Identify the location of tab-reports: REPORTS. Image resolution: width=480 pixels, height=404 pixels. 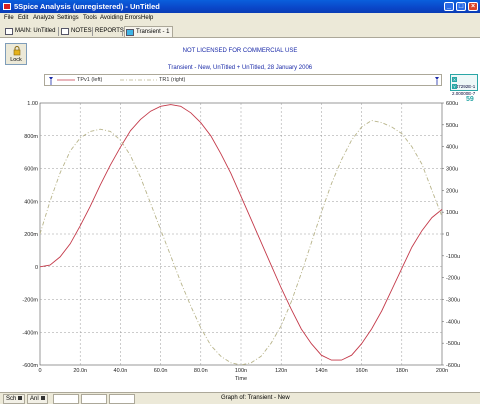
(109, 31).